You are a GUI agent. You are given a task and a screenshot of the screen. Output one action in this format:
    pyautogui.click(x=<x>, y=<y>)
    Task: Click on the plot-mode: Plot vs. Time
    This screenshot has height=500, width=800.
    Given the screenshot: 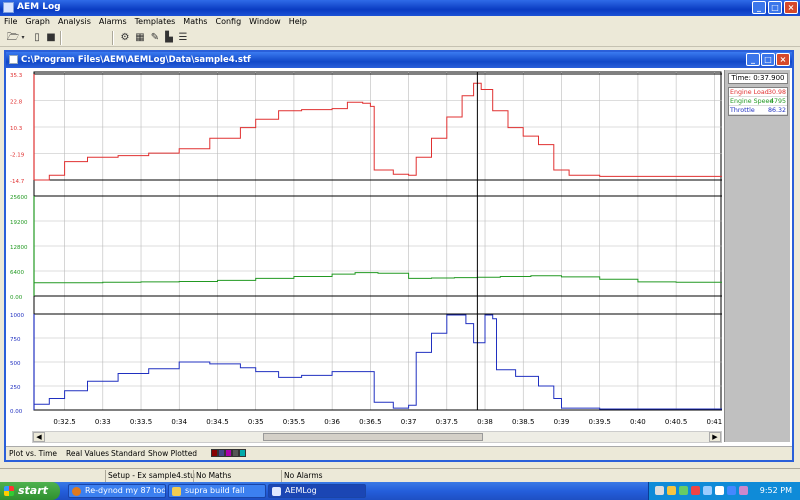 What is the action you would take?
    pyautogui.click(x=33, y=453)
    